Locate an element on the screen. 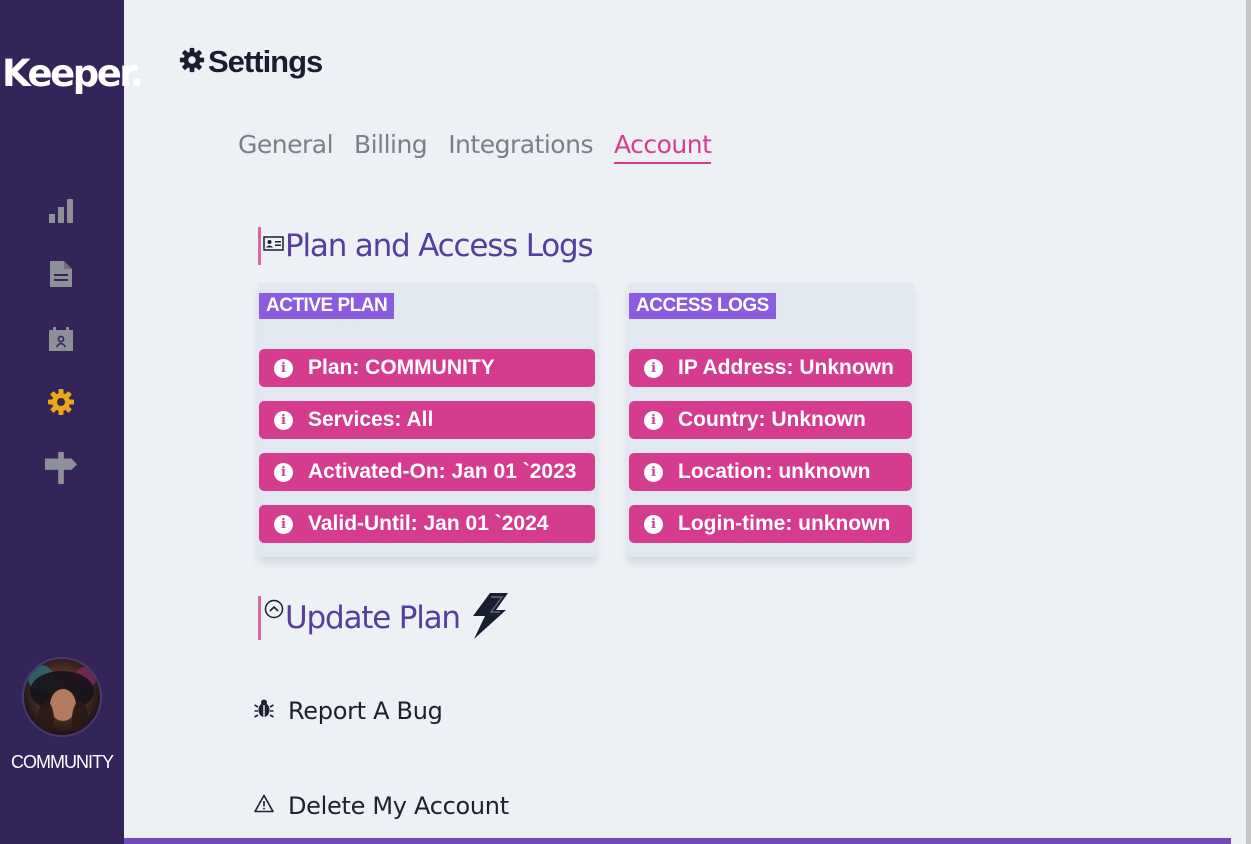 This screenshot has width=1251, height=844. active-plan-badge: ACTIVE PLAN is located at coordinates (327, 306).